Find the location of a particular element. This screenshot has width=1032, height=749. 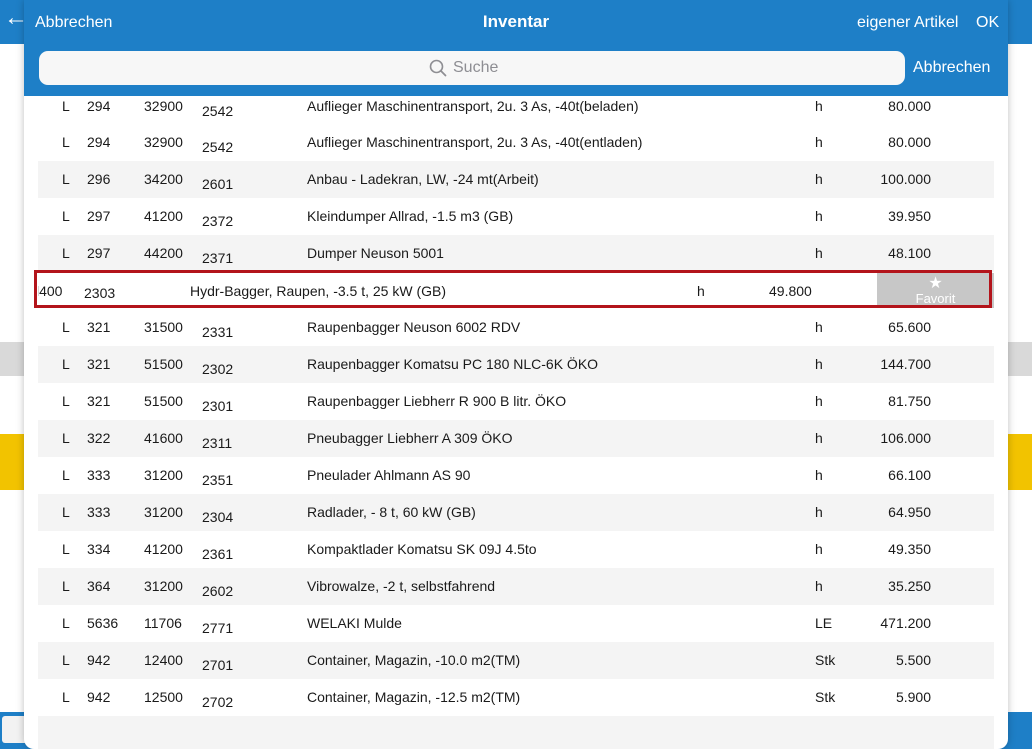

item-description: Container, Magazin, -12.5 m2(TM) is located at coordinates (414, 697).